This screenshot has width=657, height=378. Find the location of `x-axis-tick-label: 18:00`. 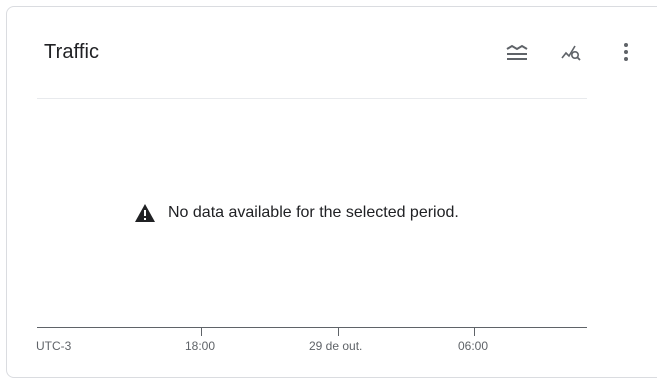

x-axis-tick-label: 18:00 is located at coordinates (200, 346).